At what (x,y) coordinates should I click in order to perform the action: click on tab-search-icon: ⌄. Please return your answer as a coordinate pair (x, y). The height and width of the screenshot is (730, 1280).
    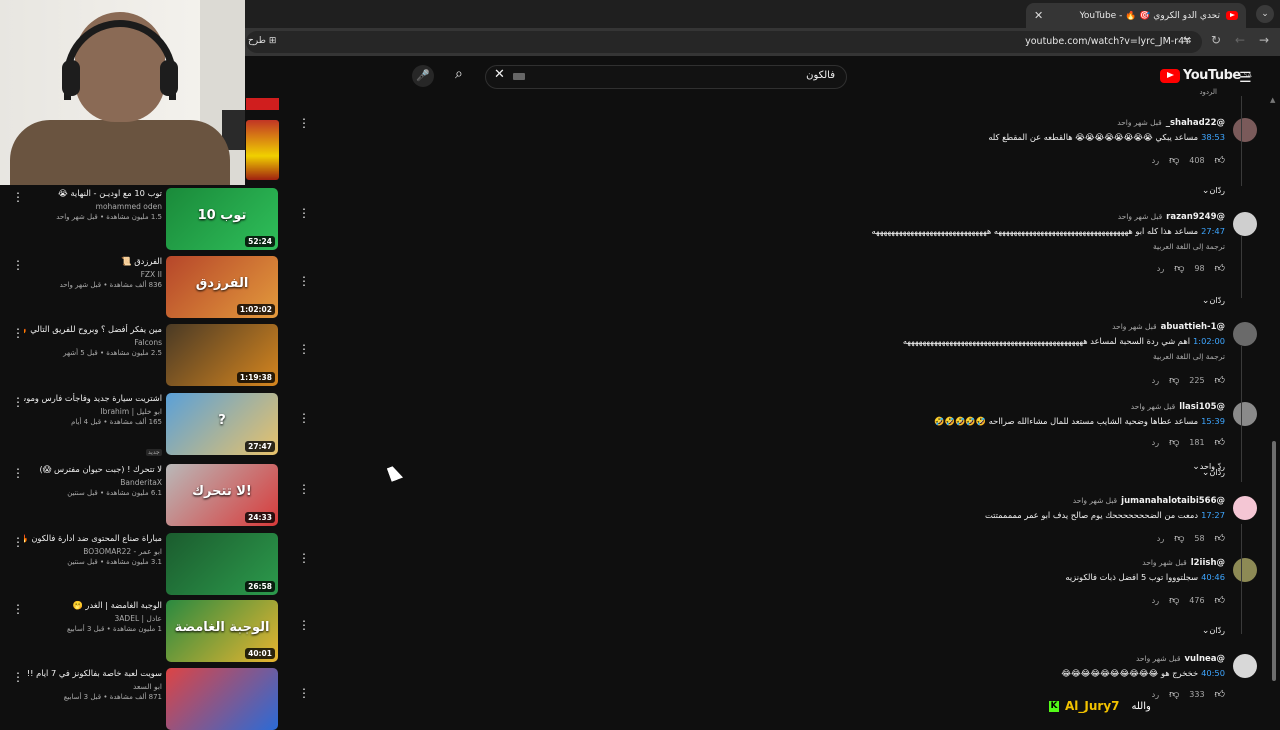
    Looking at the image, I should click on (1265, 14).